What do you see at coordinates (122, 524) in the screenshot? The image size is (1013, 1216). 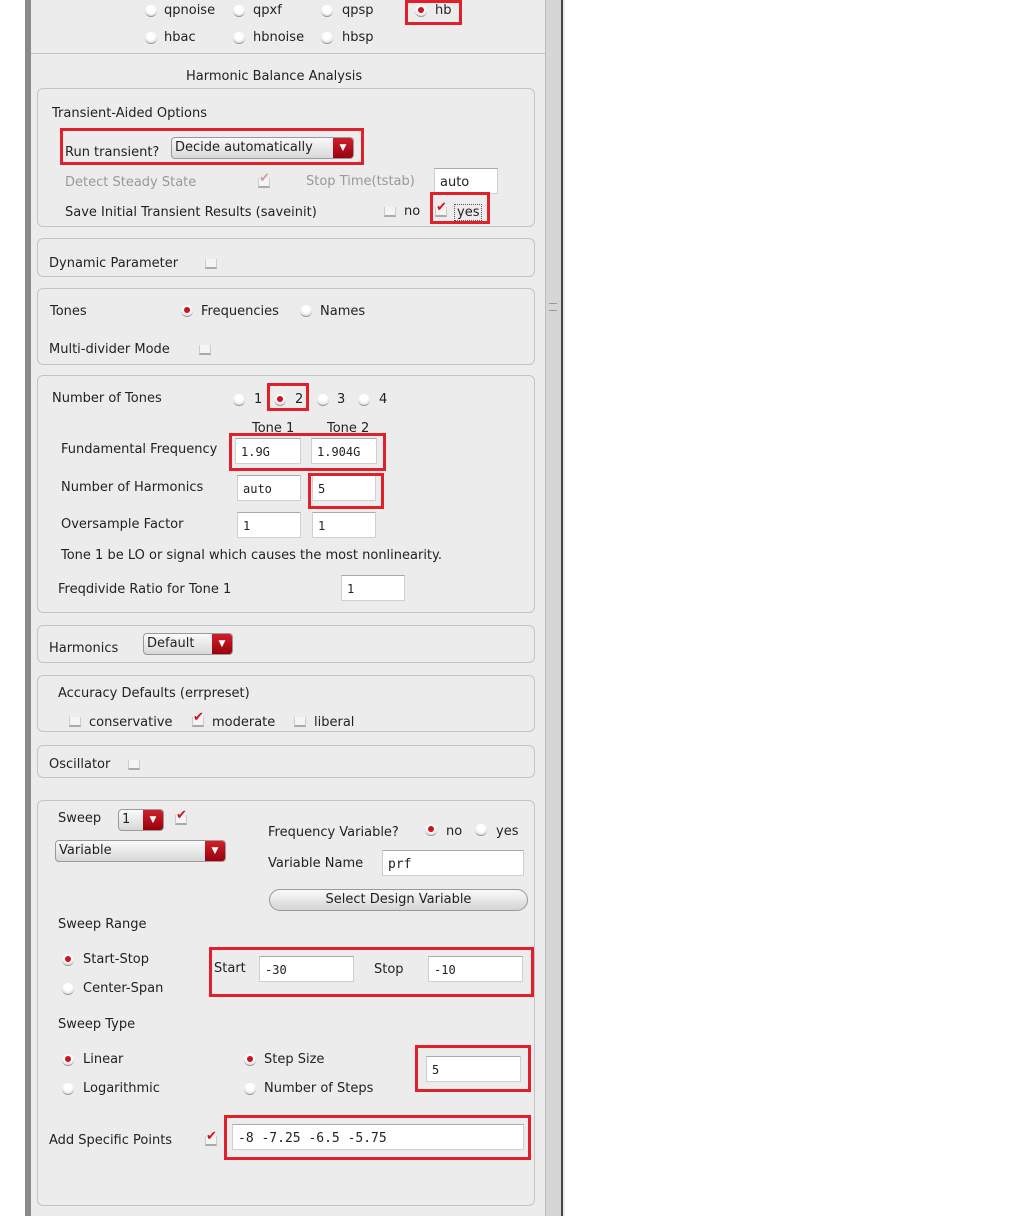 I see `oversample-factor-label: Oversample Factor` at bounding box center [122, 524].